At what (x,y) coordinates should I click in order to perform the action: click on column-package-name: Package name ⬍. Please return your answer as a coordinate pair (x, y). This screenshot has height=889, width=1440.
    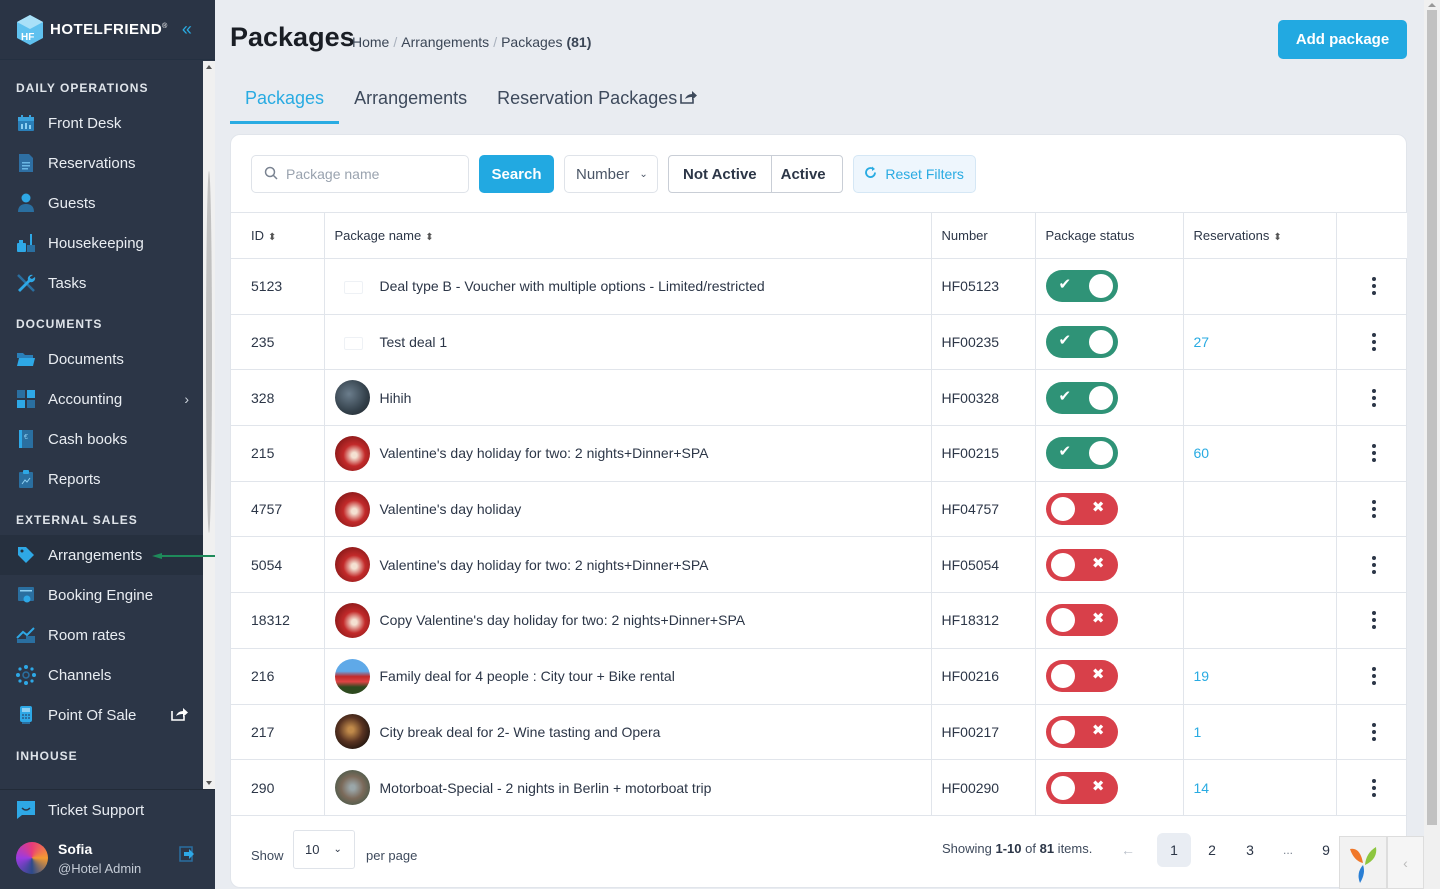
    Looking at the image, I should click on (627, 235).